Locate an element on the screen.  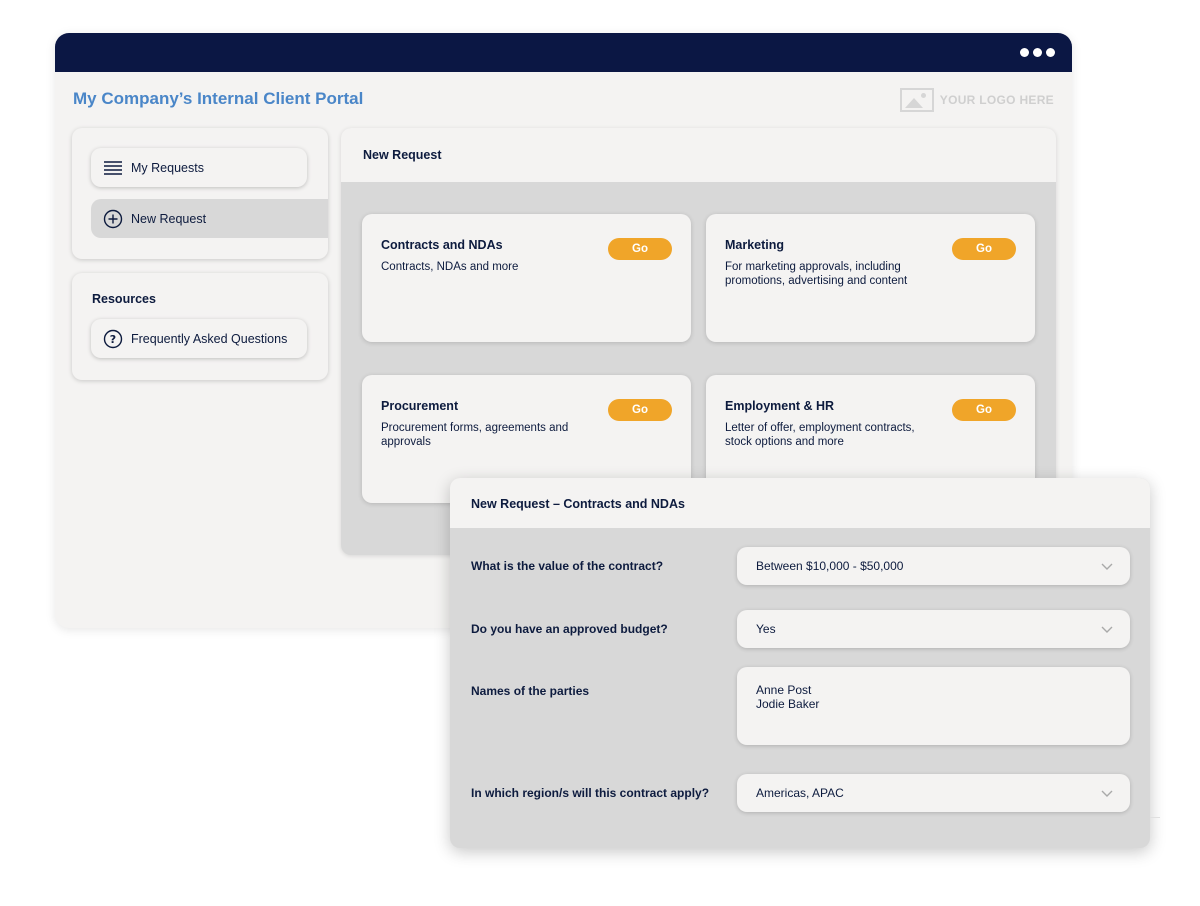
sidebar-item-faq: ? Frequently Asked Questions is located at coordinates (199, 338).